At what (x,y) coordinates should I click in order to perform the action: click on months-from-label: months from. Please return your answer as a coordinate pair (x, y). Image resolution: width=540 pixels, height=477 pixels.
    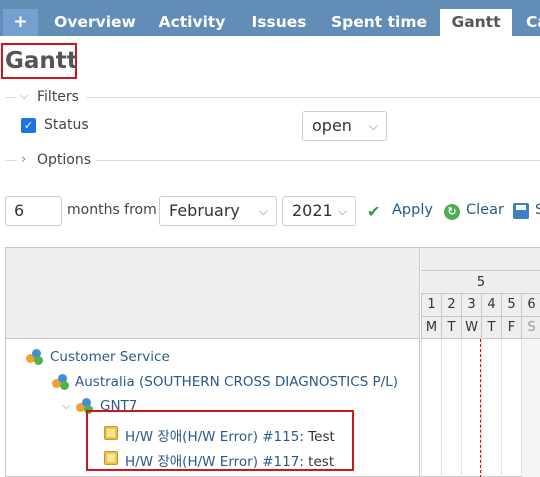
    Looking at the image, I should click on (112, 210).